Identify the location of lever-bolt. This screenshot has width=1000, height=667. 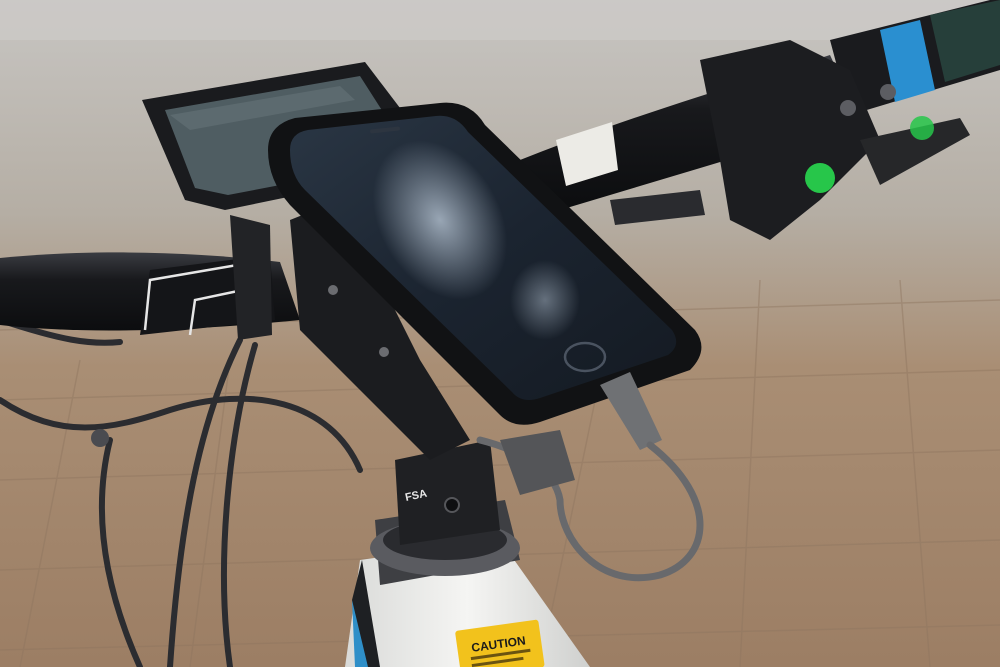
(848, 108).